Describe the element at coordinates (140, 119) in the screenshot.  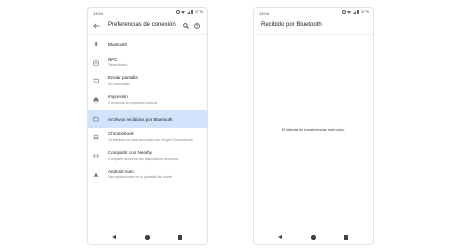
I see `item-title: Archivos recibidos por Bluetooth` at that location.